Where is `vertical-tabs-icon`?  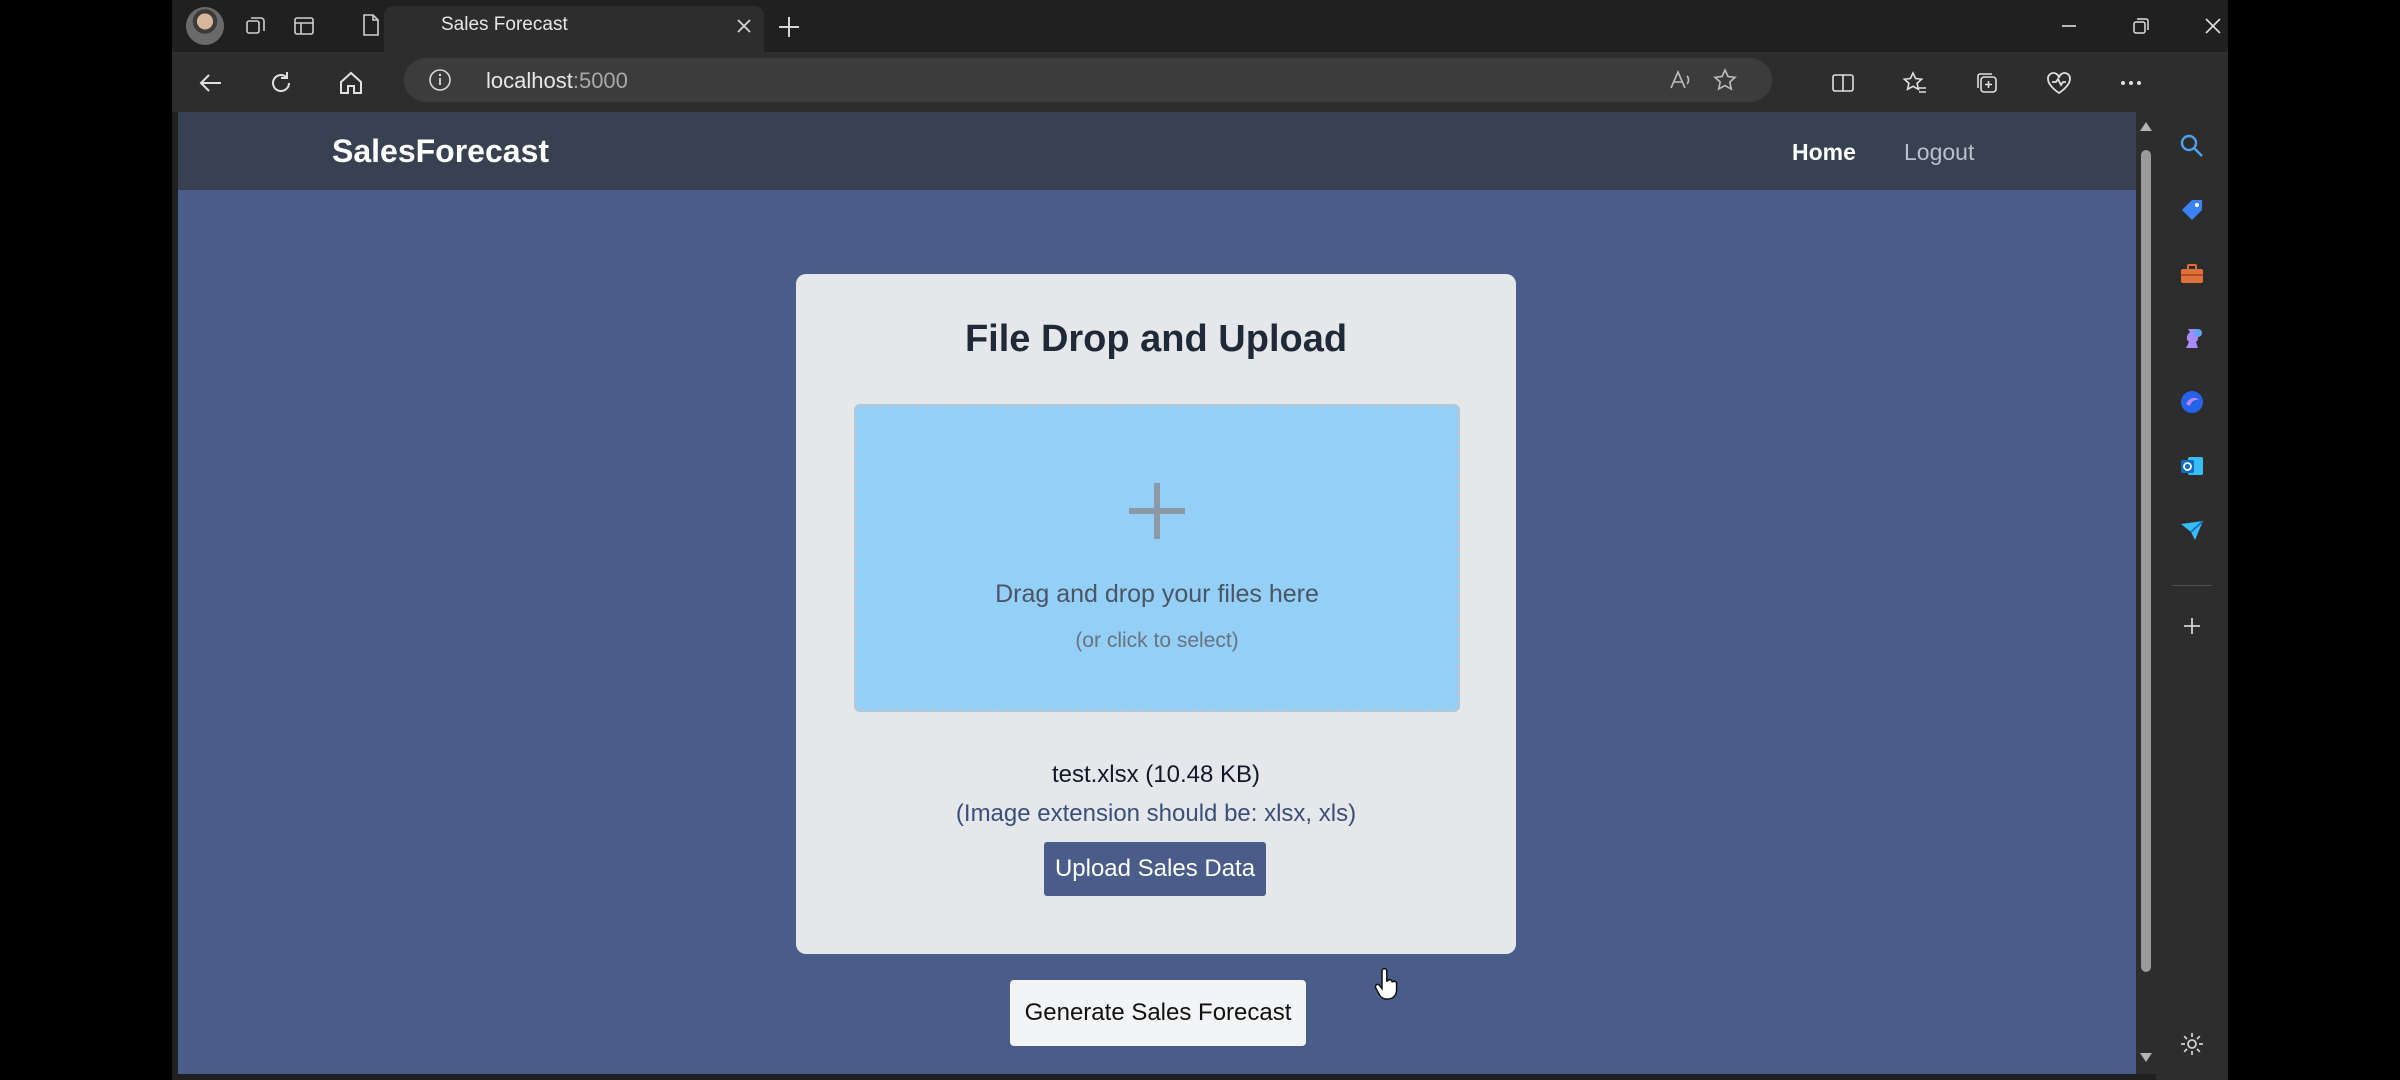
vertical-tabs-icon is located at coordinates (304, 26).